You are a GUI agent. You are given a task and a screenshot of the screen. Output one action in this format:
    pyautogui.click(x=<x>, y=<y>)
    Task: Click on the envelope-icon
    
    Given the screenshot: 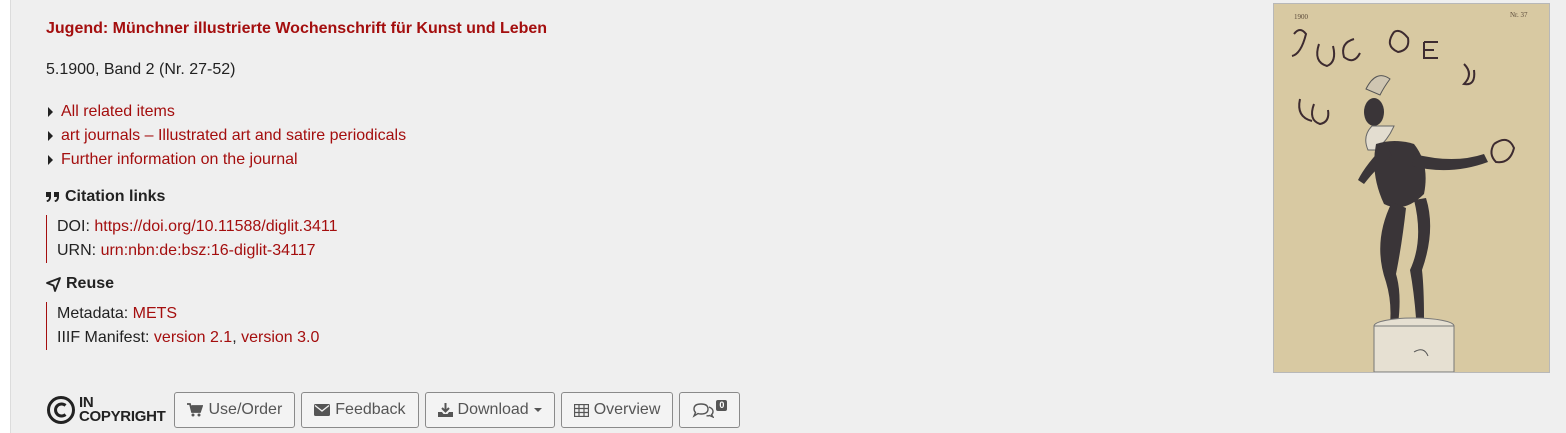 What is the action you would take?
    pyautogui.click(x=322, y=410)
    